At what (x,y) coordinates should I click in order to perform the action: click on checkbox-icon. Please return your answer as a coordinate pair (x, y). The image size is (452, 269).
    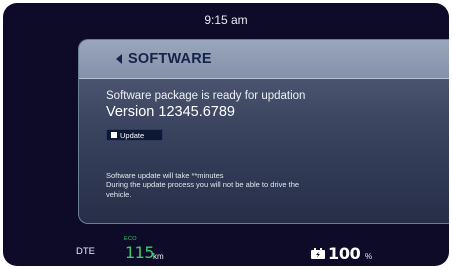
    Looking at the image, I should click on (114, 135).